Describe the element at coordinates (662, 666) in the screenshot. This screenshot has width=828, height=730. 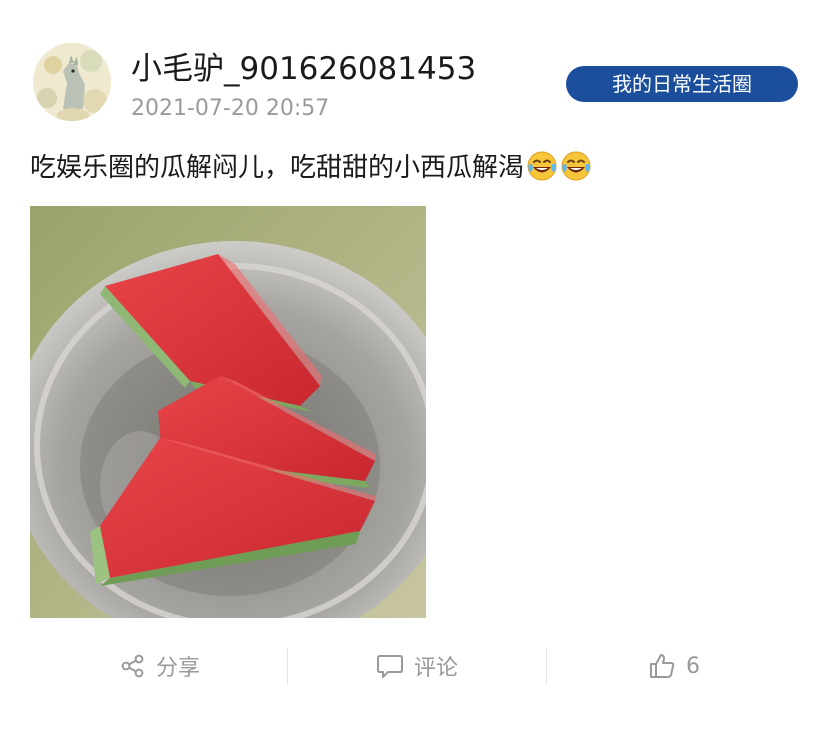
I see `thumbs-up-icon` at that location.